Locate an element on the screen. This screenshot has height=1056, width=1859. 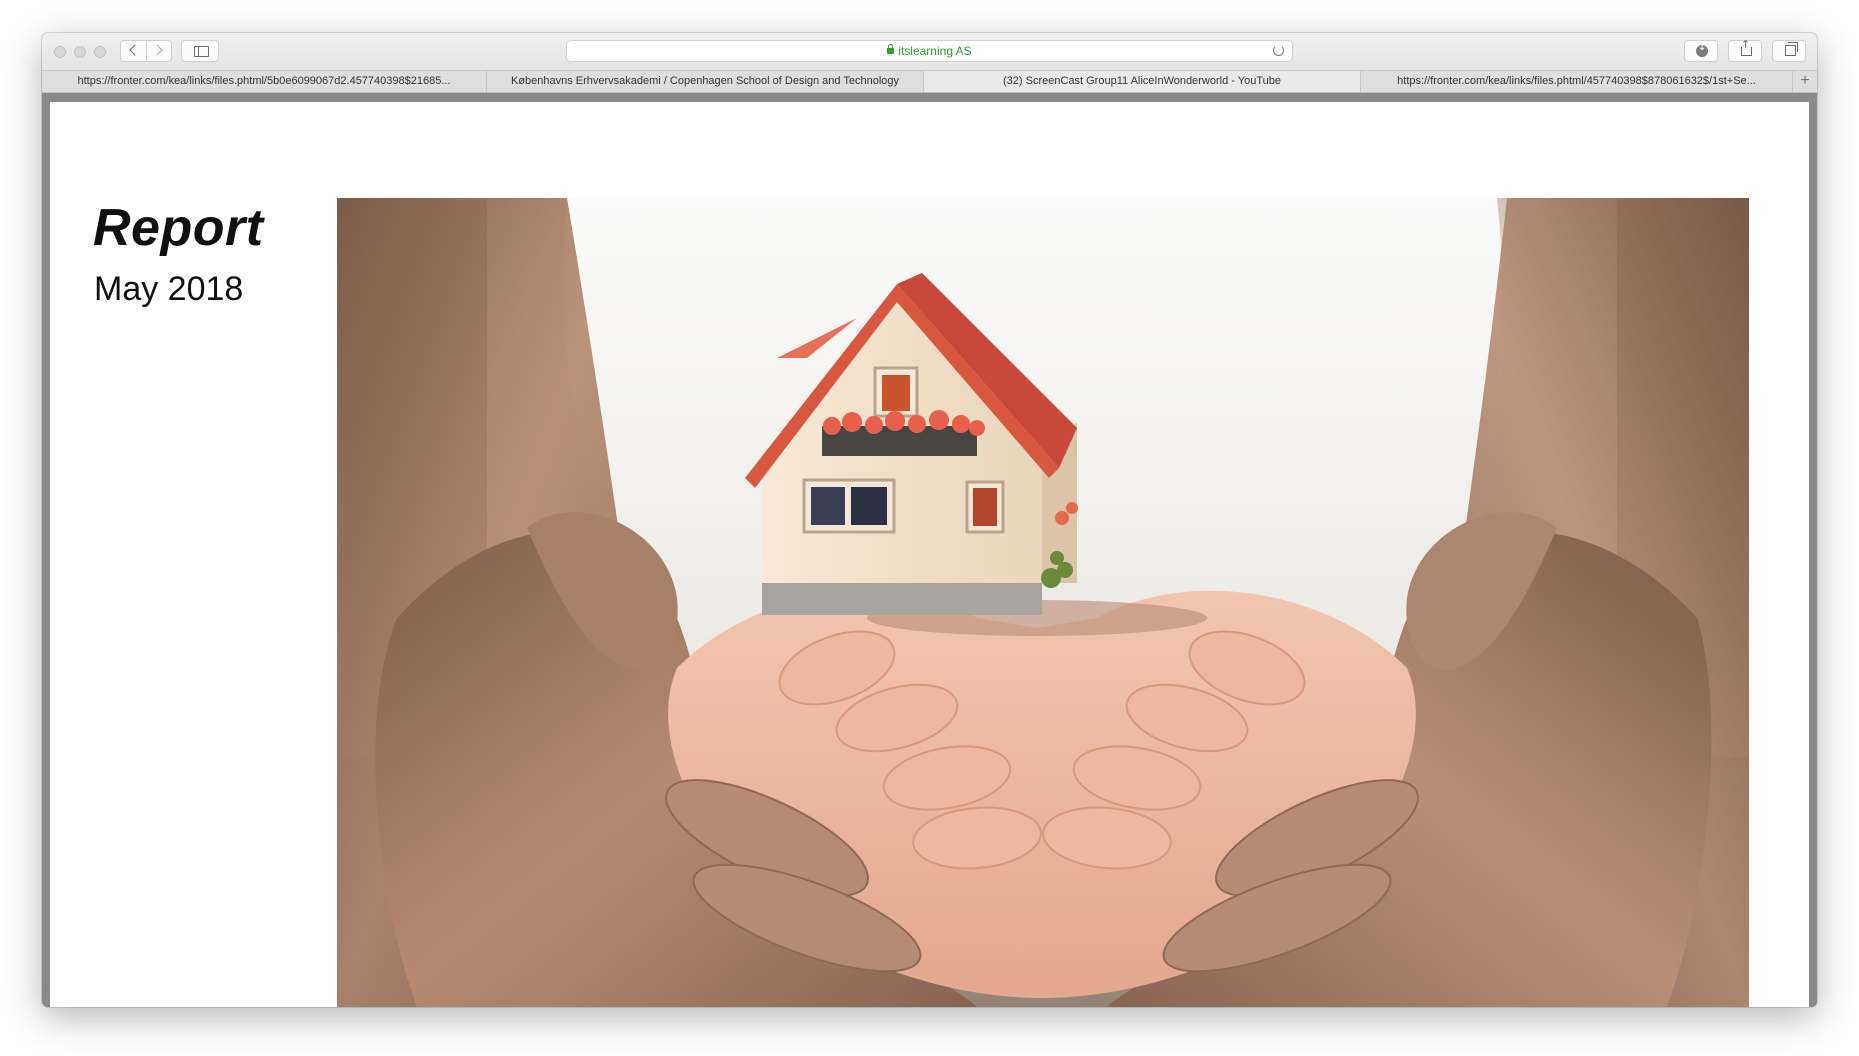
downloads-button is located at coordinates (1701, 51).